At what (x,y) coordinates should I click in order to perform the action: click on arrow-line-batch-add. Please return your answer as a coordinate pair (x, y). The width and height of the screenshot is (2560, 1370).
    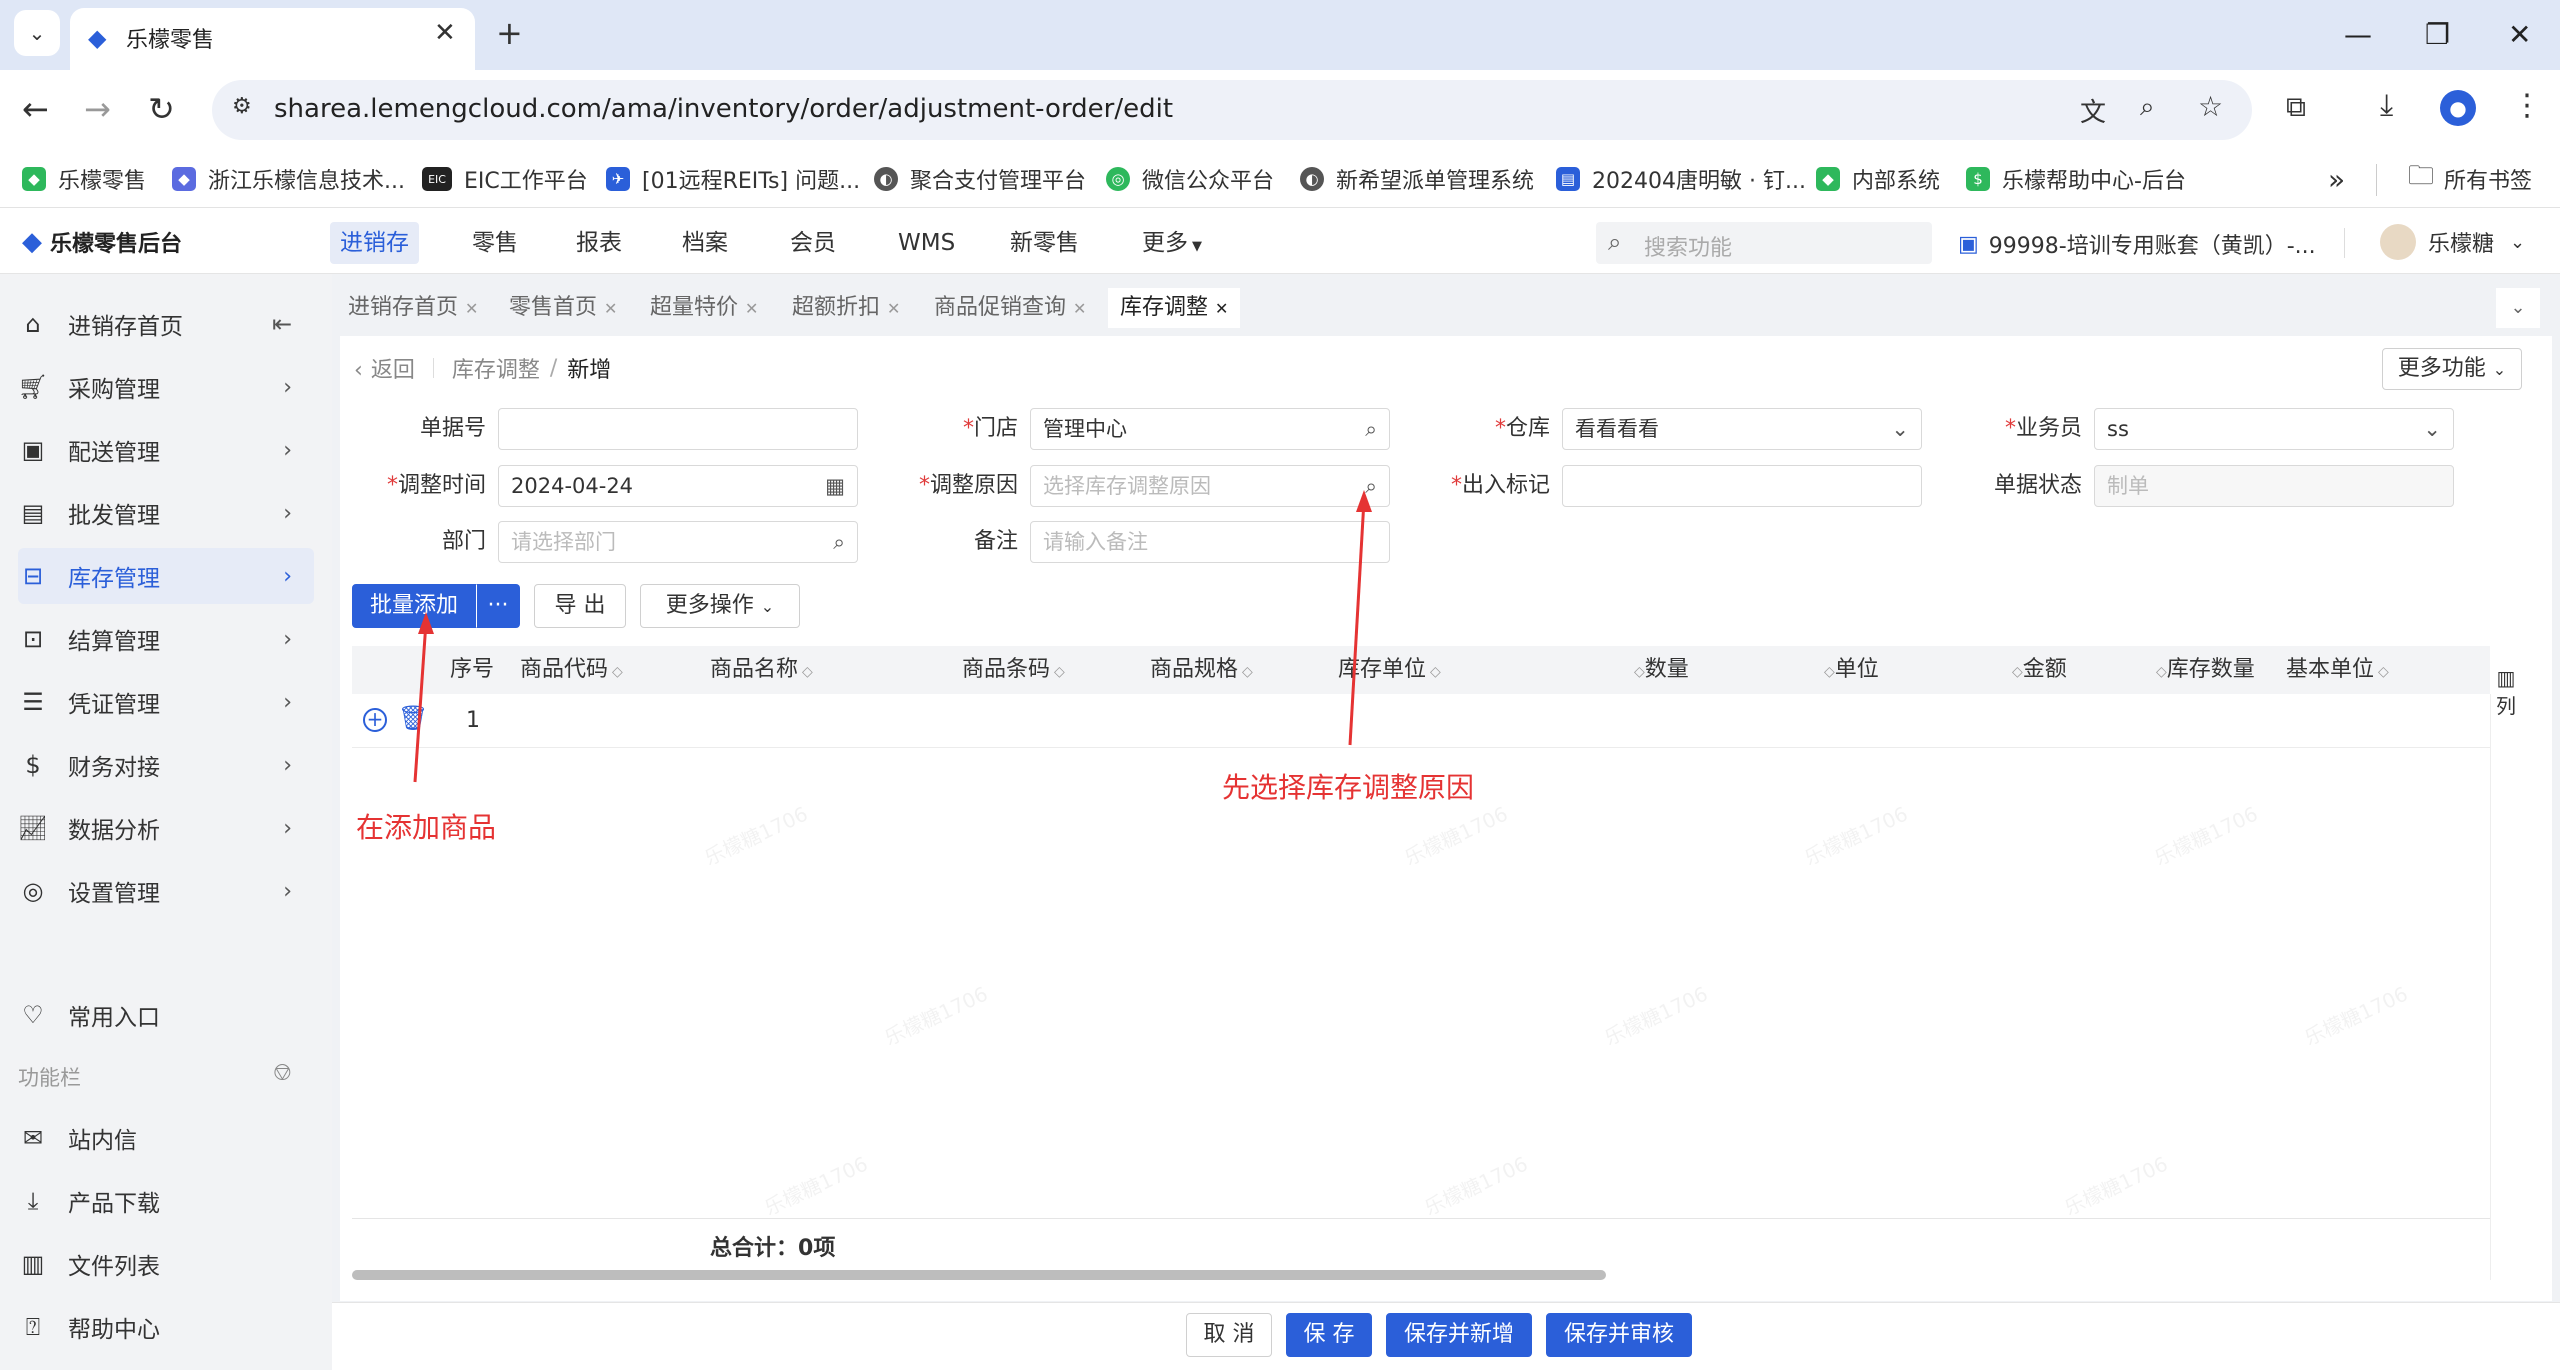
    Looking at the image, I should click on (420, 702).